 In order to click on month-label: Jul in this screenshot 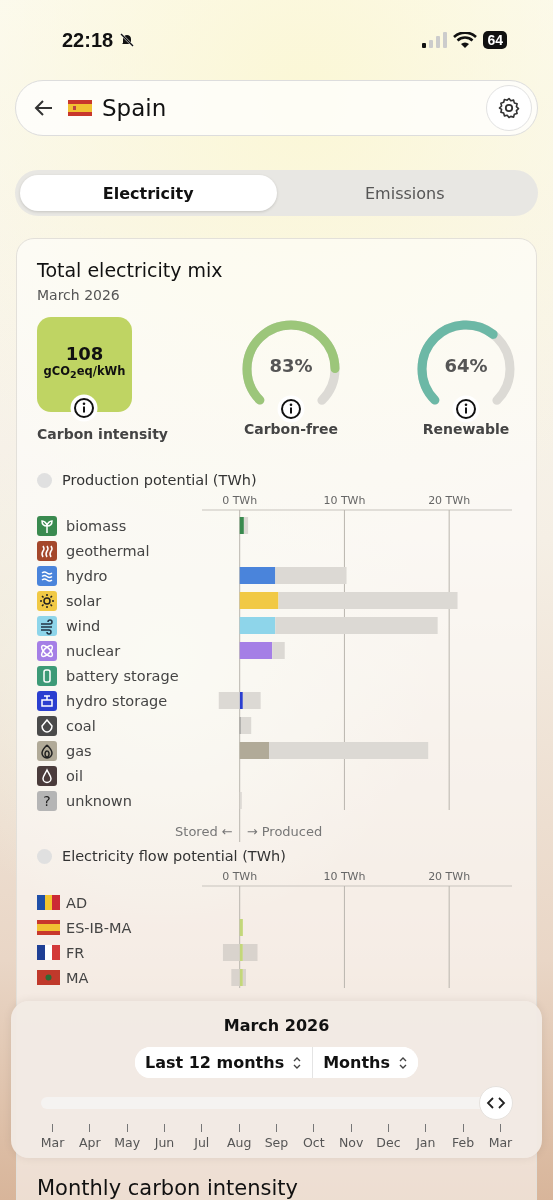, I will do `click(202, 1142)`.